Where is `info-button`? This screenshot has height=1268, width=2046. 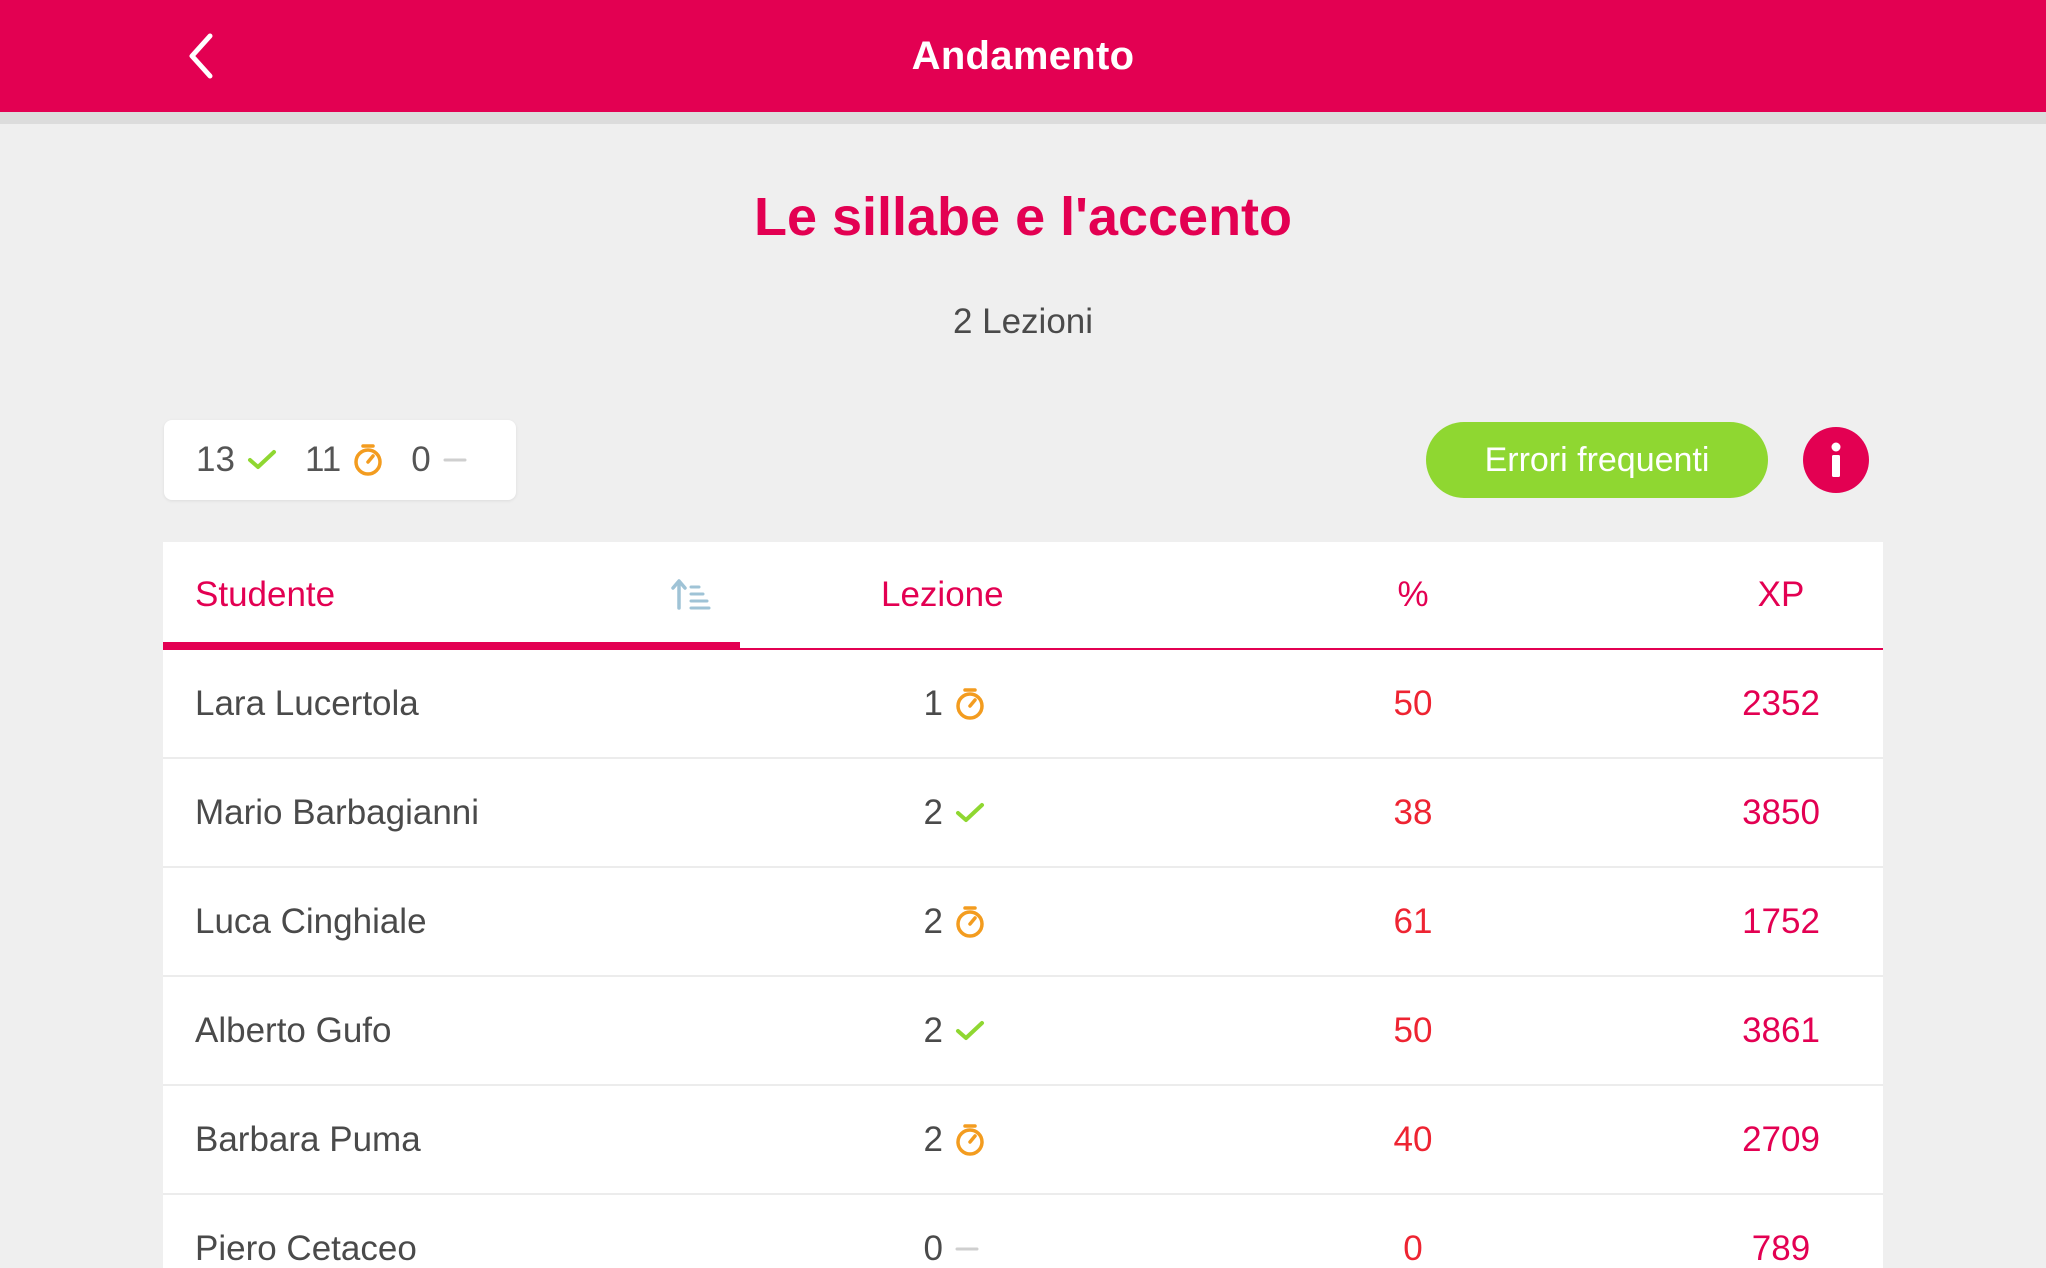 info-button is located at coordinates (1836, 460).